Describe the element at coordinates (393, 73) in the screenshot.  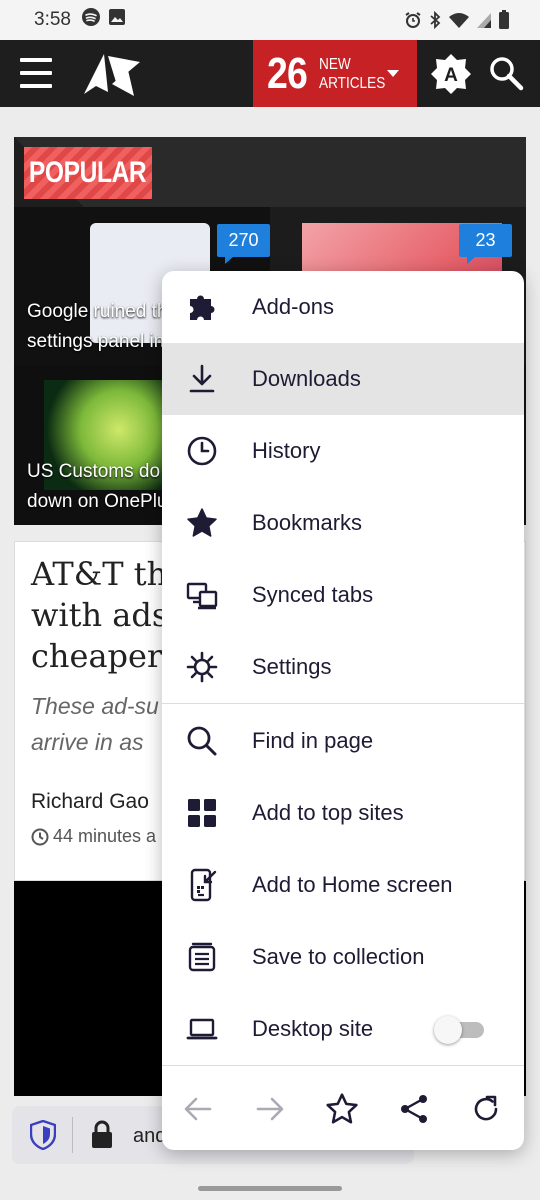
I see `caret-down-icon` at that location.